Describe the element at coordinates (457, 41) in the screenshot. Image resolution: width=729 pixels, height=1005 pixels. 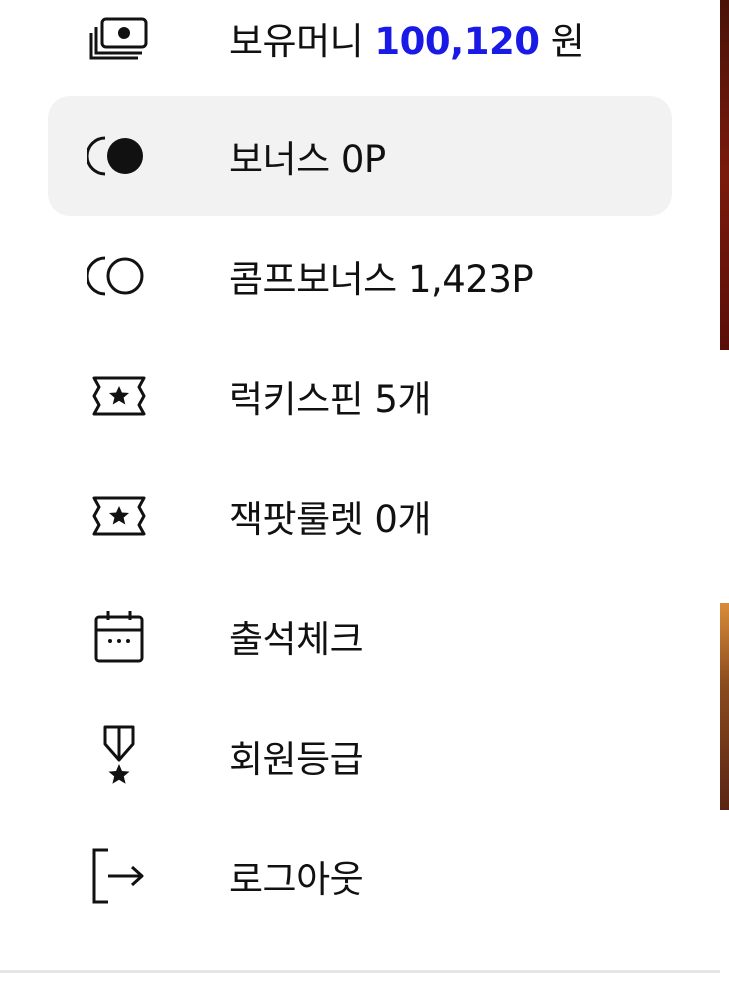
I see `money-amount: 100,120` at that location.